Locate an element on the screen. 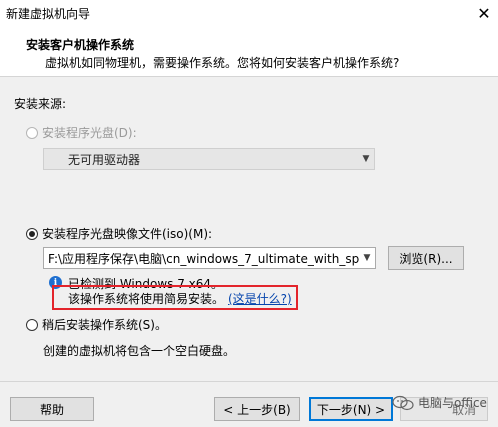  watermark-text: 电脑与office is located at coordinates (452, 403).